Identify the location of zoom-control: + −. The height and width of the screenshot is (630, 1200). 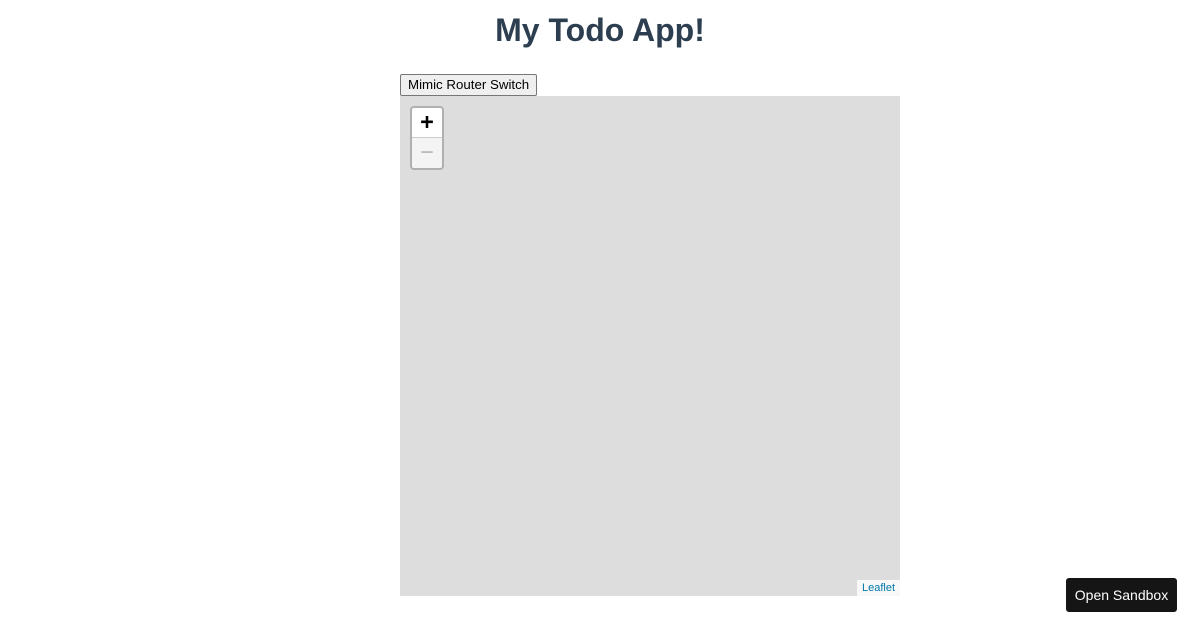
(427, 138).